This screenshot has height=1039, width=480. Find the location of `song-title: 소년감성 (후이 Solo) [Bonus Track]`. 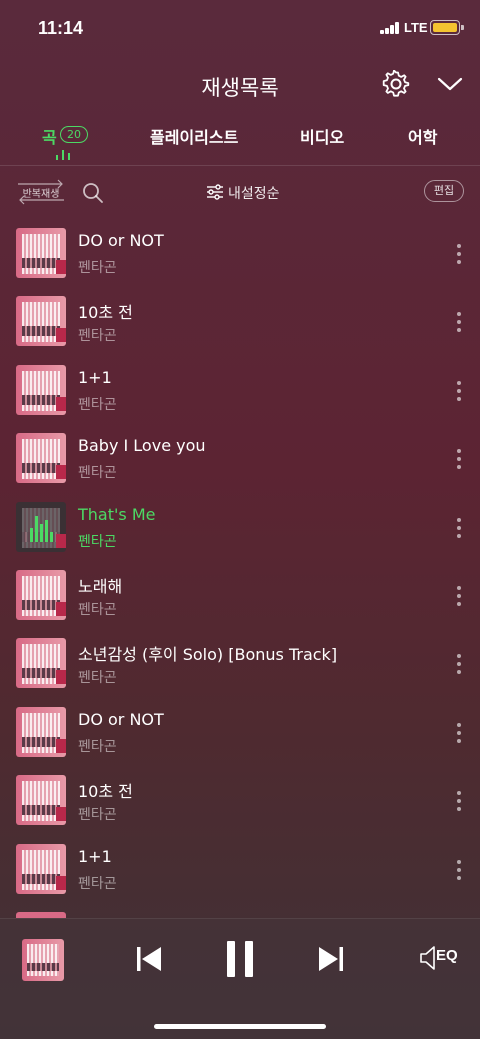

song-title: 소년감성 (후이 Solo) [Bonus Track] is located at coordinates (208, 655).